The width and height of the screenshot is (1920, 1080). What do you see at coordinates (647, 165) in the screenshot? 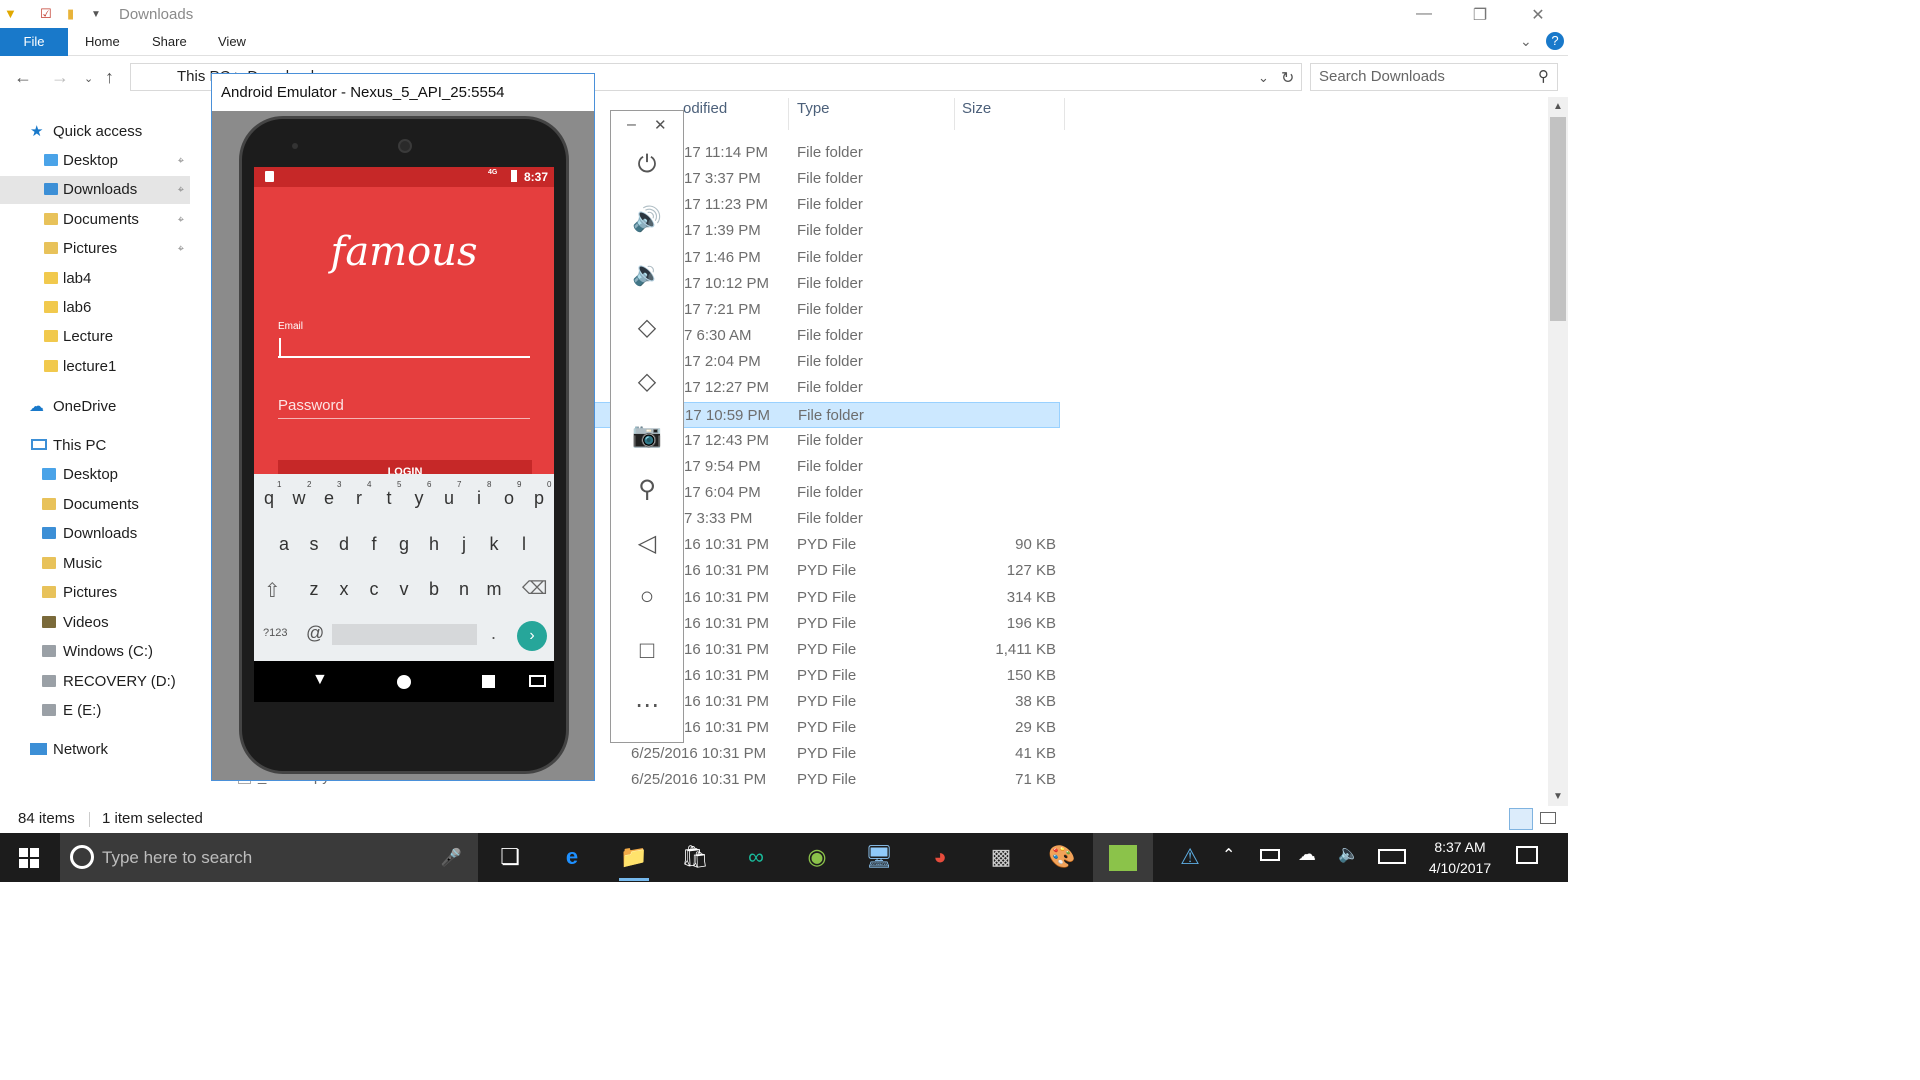
I see `power-icon: ⏻` at bounding box center [647, 165].